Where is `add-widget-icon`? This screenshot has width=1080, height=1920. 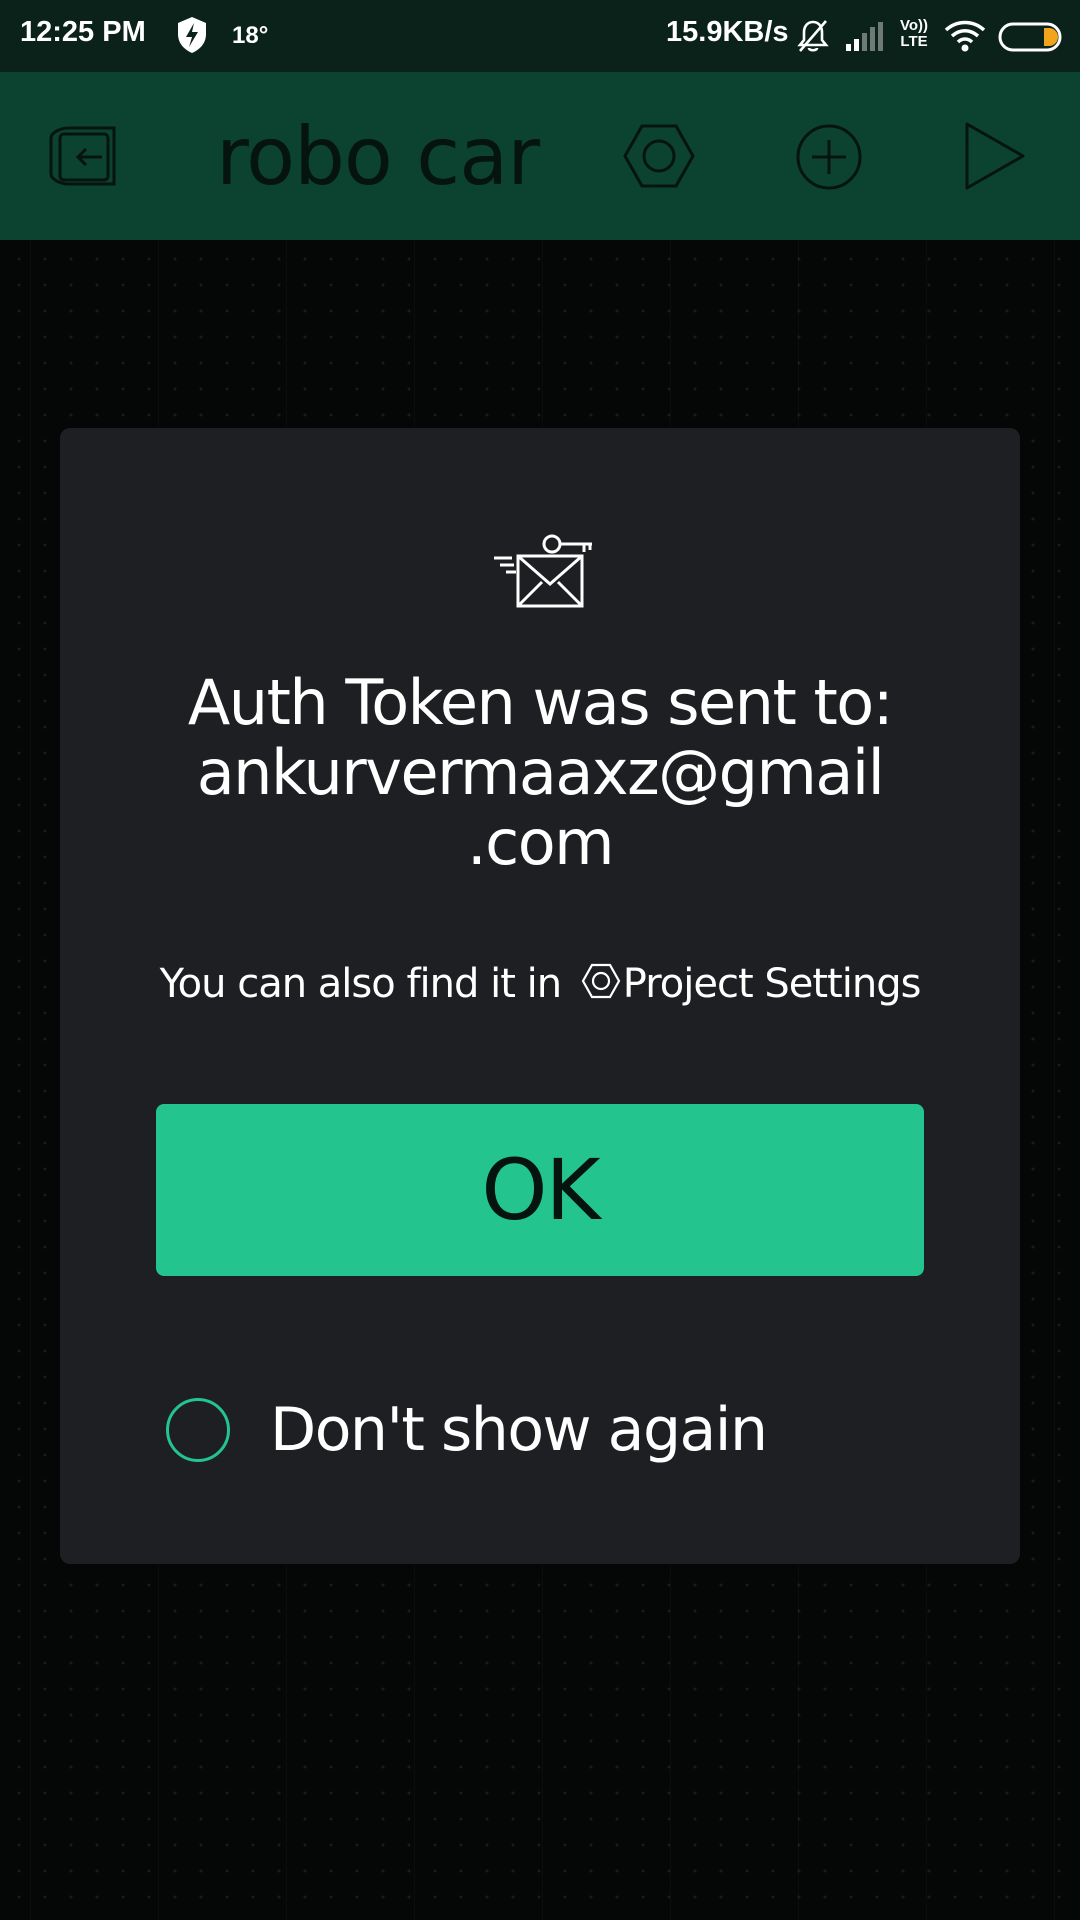 add-widget-icon is located at coordinates (829, 159).